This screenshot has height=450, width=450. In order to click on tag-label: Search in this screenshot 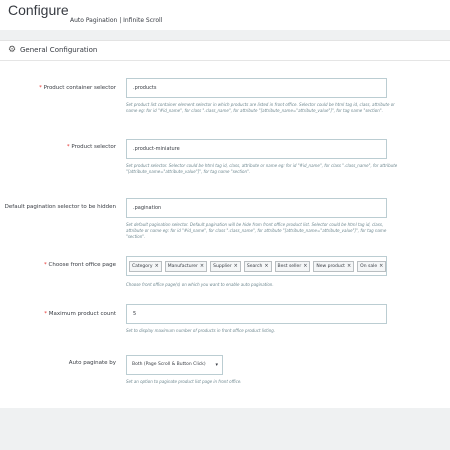, I will do `click(254, 266)`.